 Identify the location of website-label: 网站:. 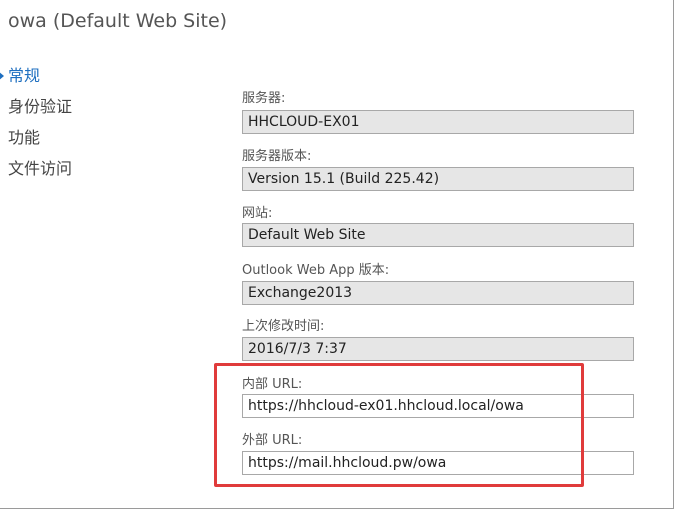
(257, 213).